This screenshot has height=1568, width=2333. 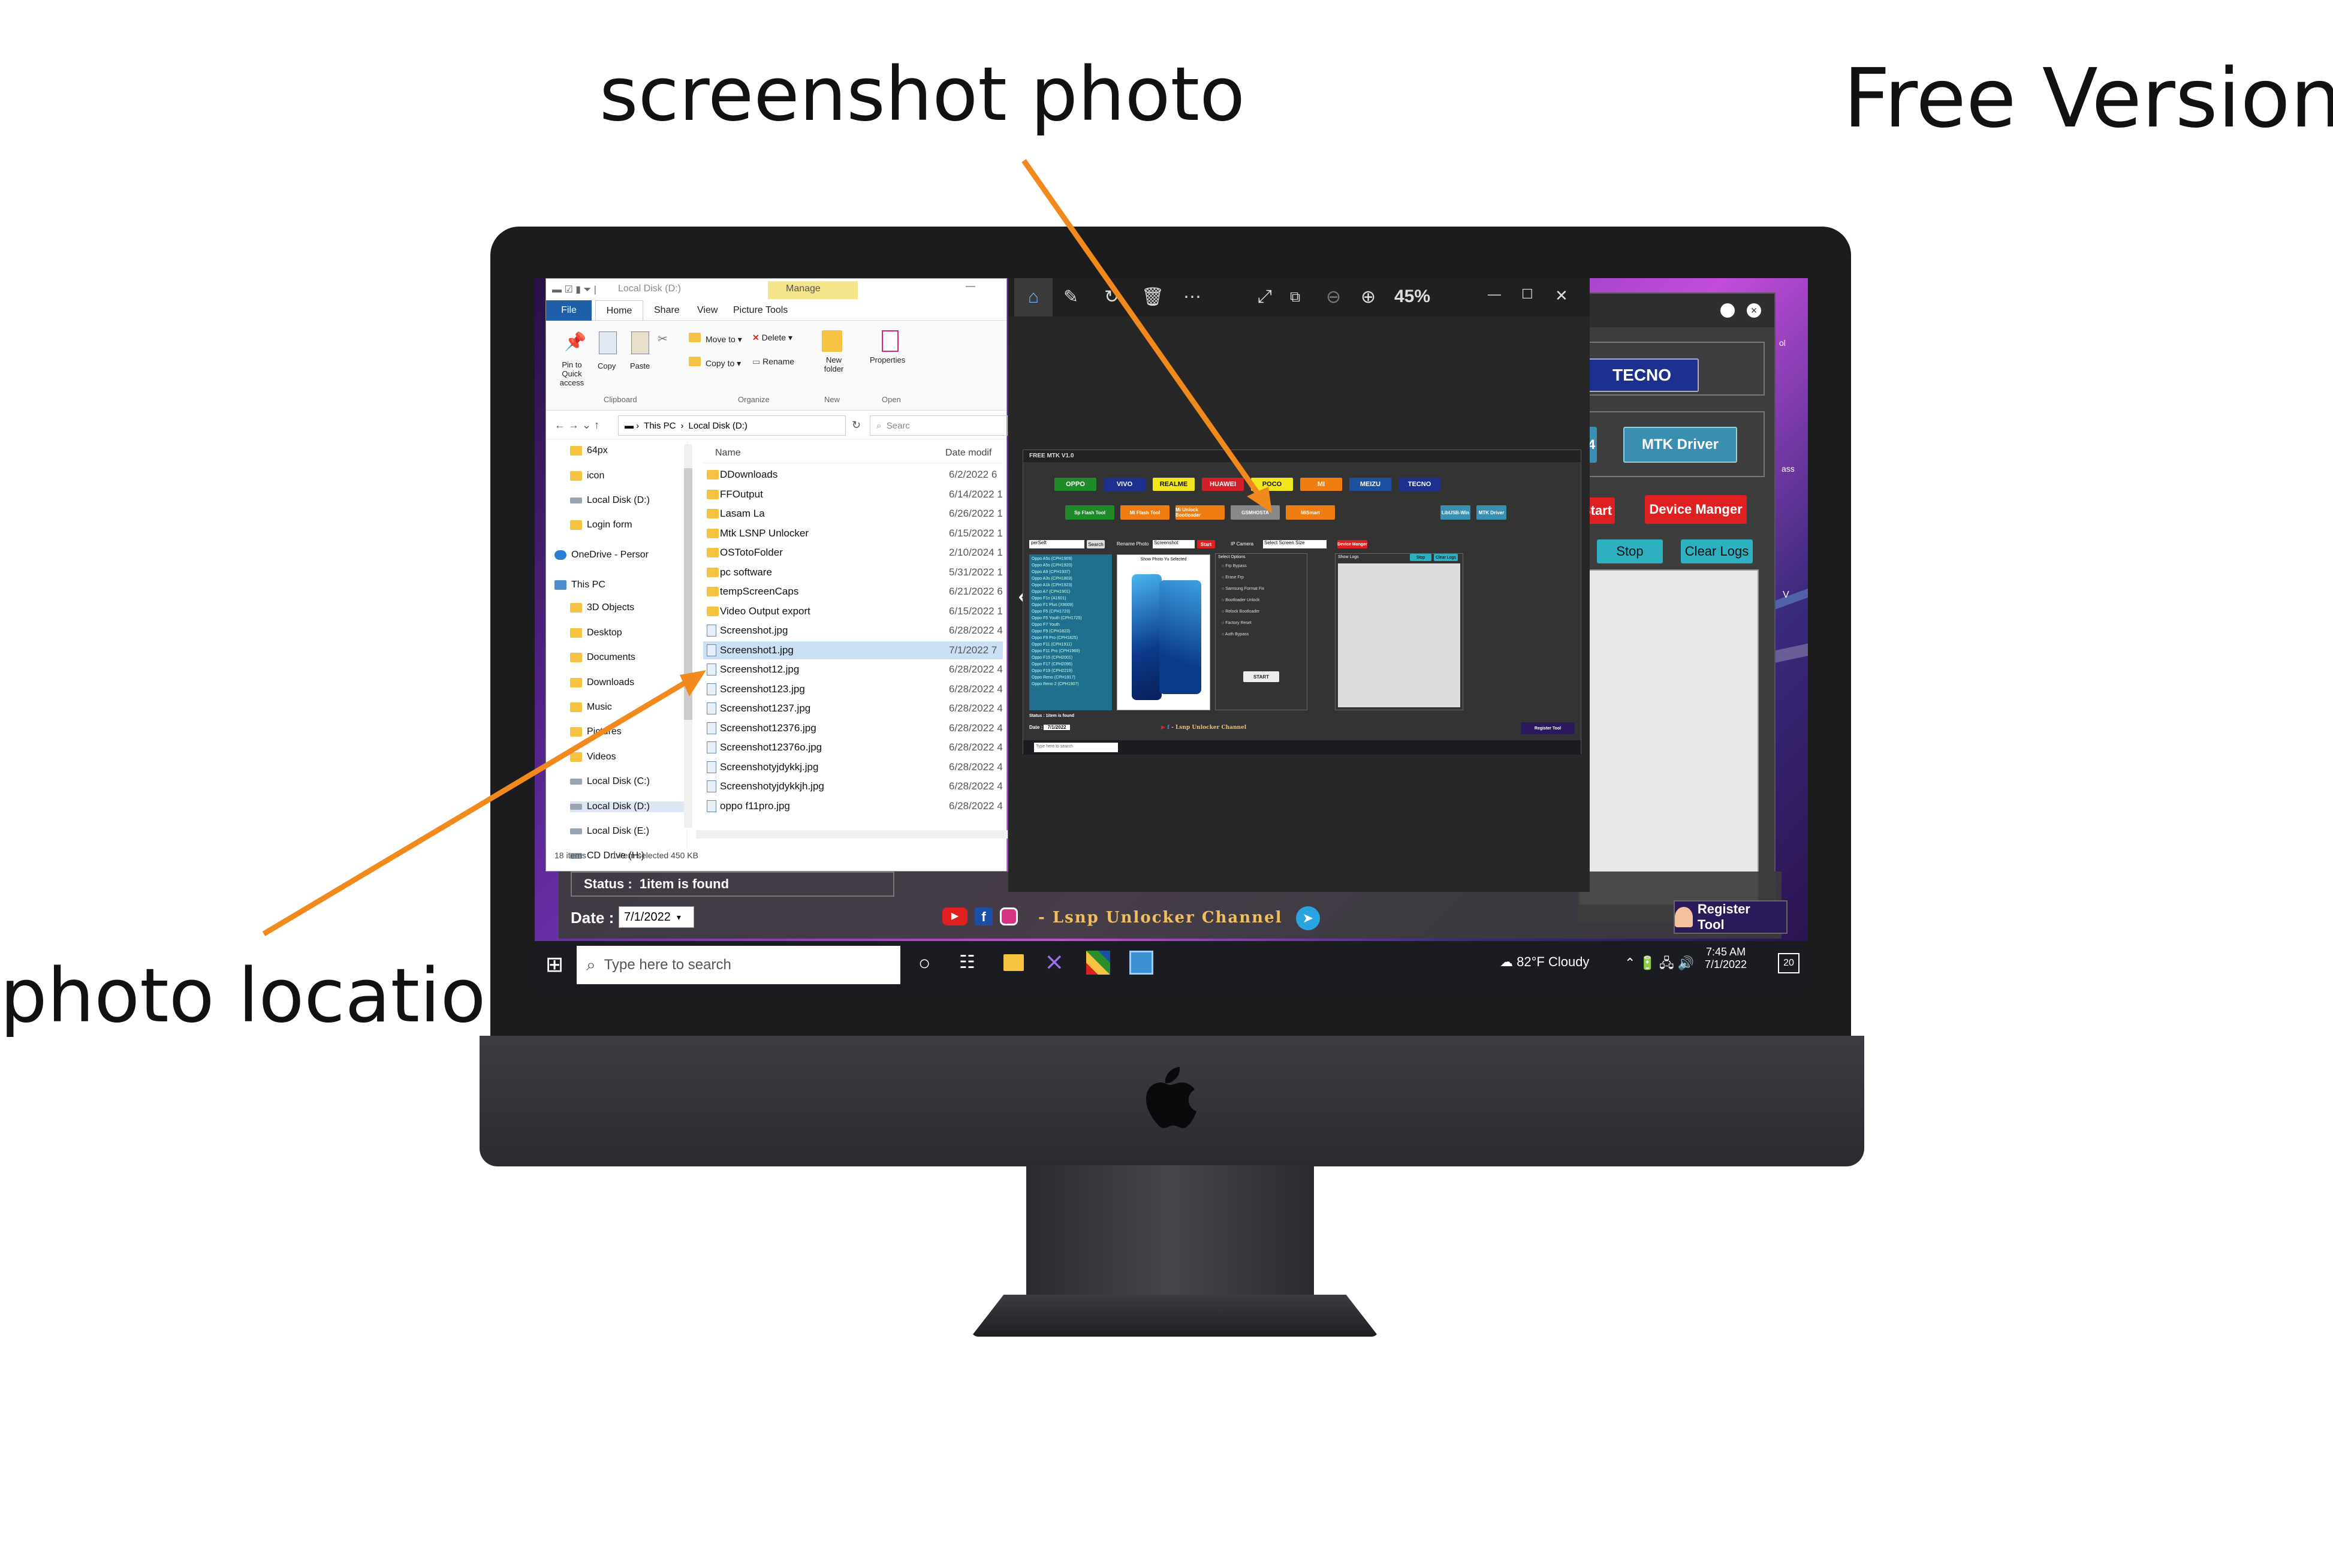 I want to click on arrow-to-screenshot-photo, so click(x=1144, y=332).